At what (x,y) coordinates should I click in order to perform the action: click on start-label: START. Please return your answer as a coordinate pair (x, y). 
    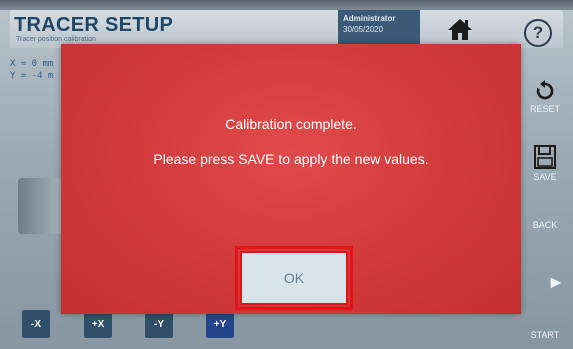
    Looking at the image, I should click on (545, 335).